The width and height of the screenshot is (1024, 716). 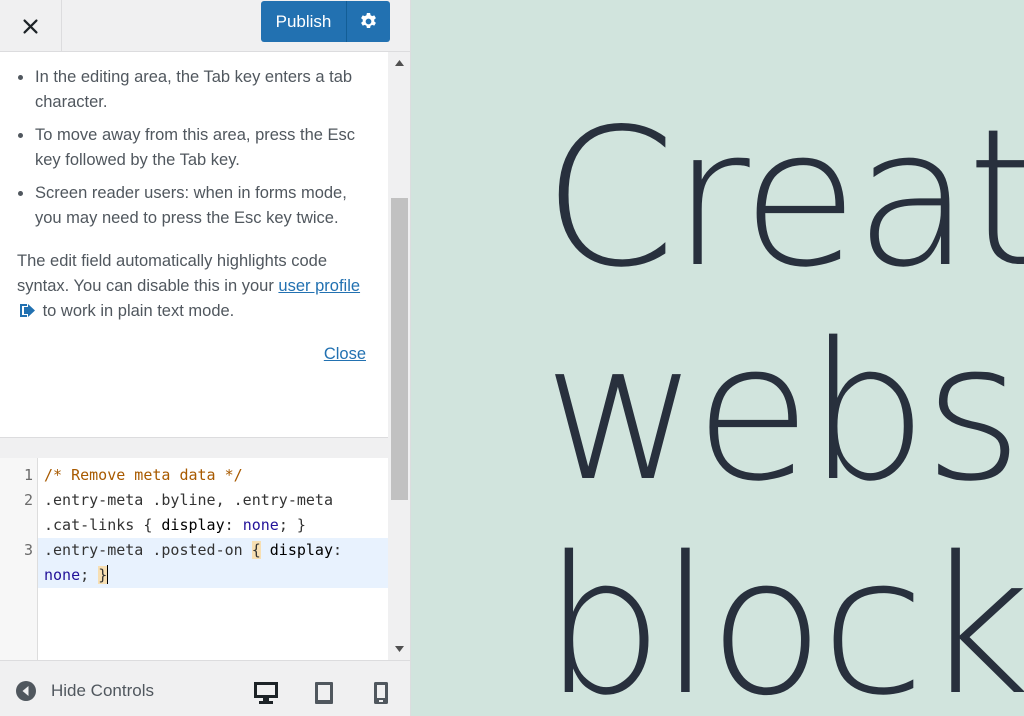 I want to click on mobile-preview-button, so click(x=381, y=693).